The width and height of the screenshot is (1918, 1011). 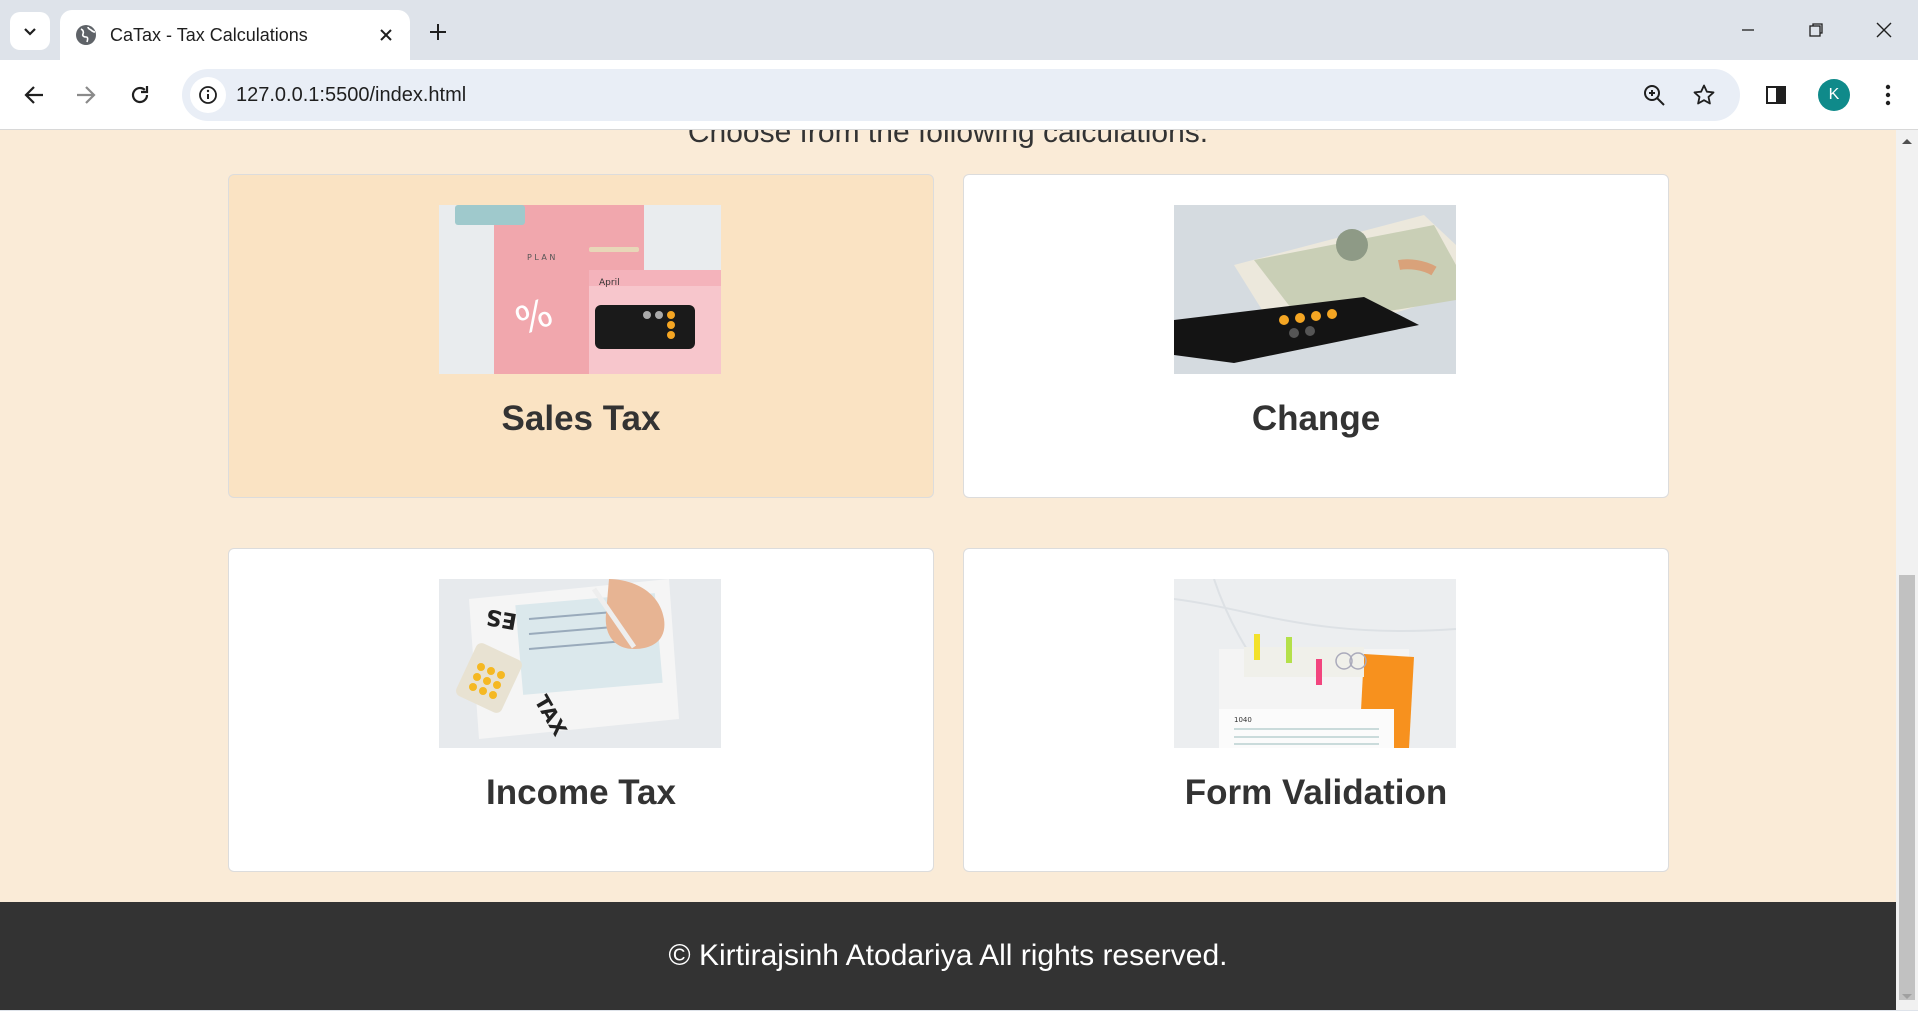 I want to click on browser-toolbar: 127.0.0.1:5500/index.html K, so click(x=959, y=95).